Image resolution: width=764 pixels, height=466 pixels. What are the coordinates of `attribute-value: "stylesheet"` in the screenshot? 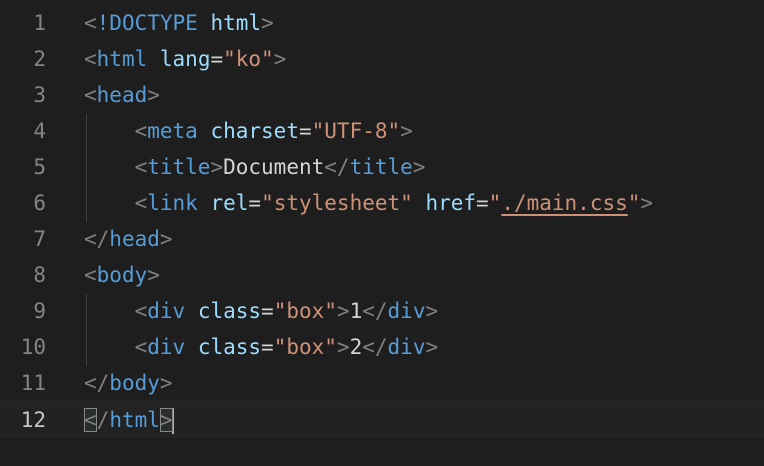 It's located at (337, 203).